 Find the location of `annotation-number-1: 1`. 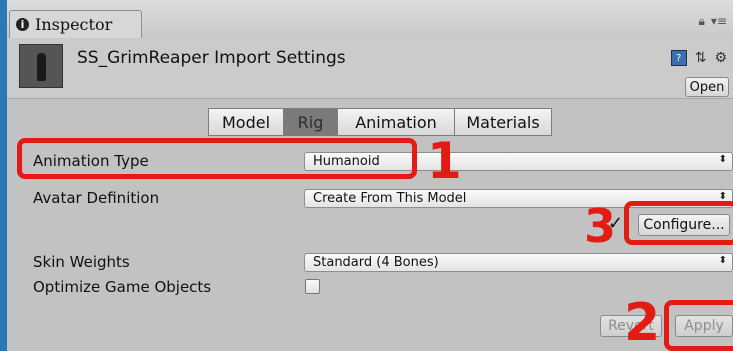

annotation-number-1: 1 is located at coordinates (444, 161).